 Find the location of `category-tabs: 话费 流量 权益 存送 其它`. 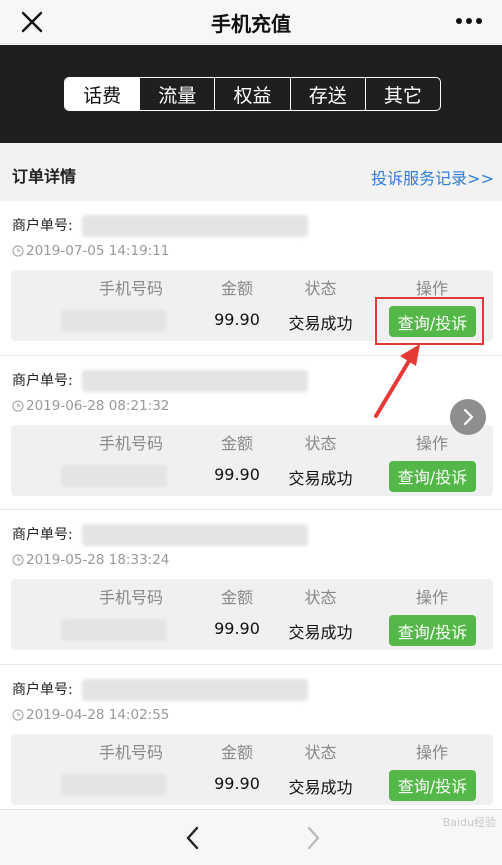

category-tabs: 话费 流量 权益 存送 其它 is located at coordinates (252, 94).